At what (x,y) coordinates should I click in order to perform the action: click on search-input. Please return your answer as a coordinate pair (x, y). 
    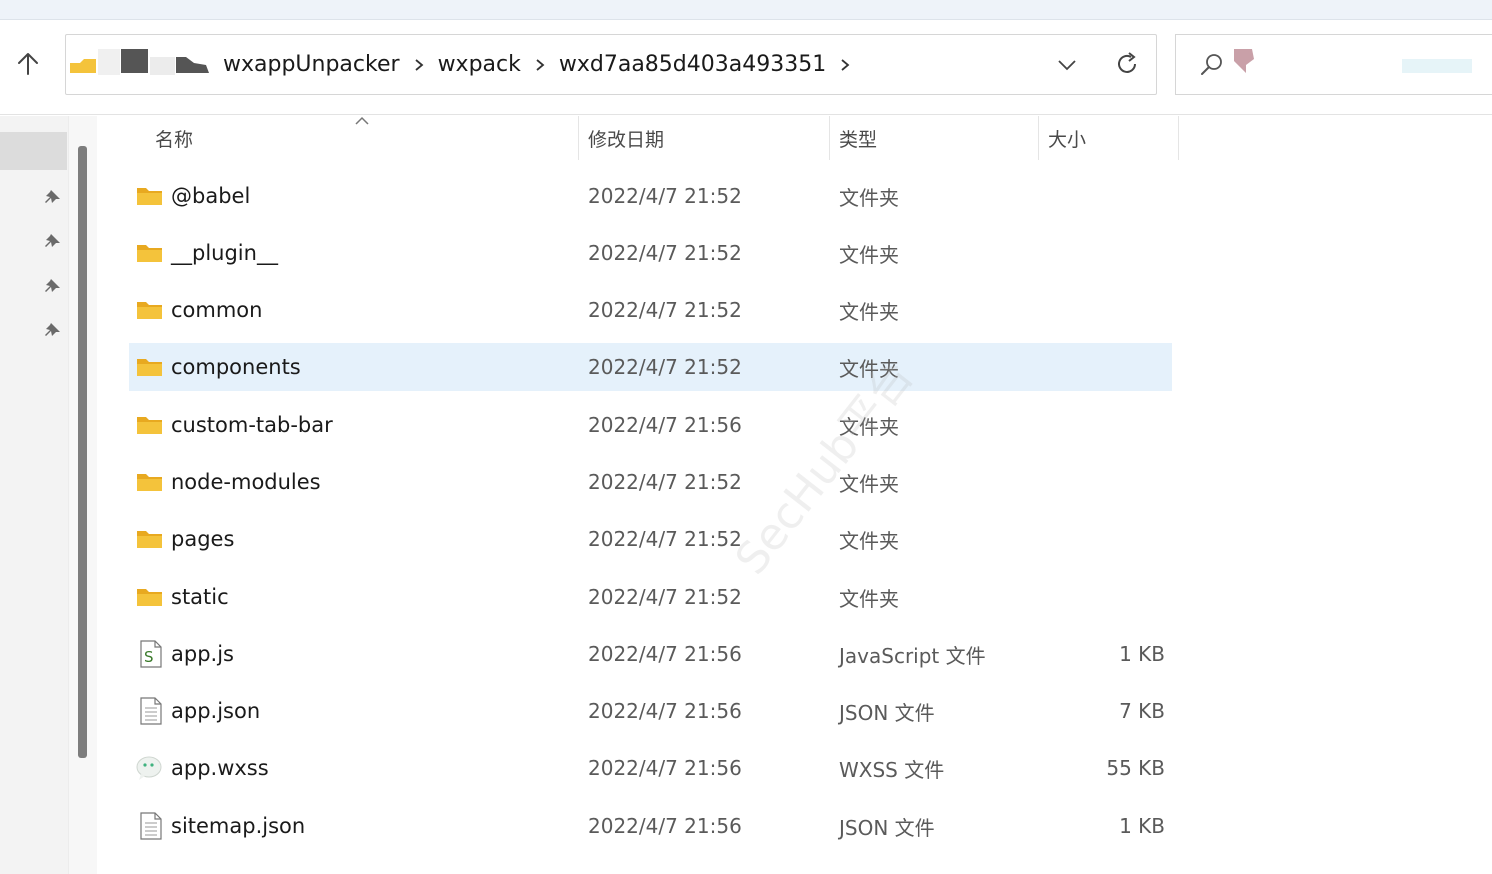
    Looking at the image, I should click on (1333, 64).